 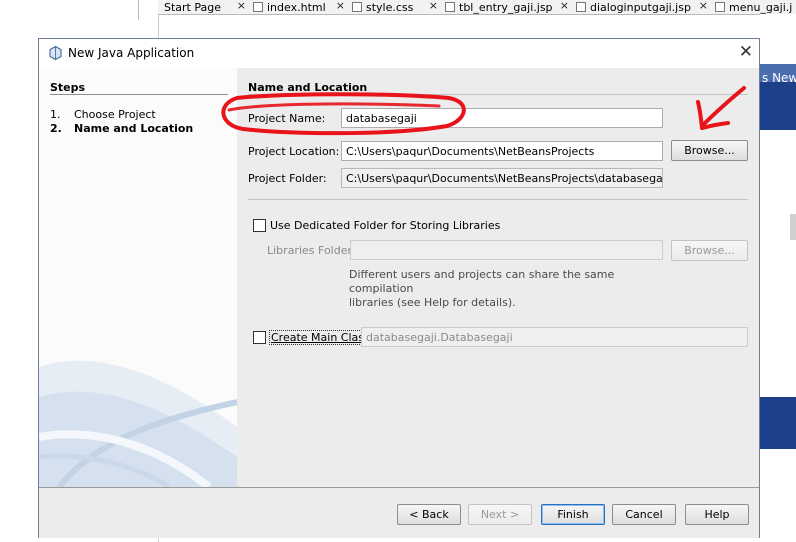 What do you see at coordinates (390, 7) in the screenshot?
I see `tab-label: style.css` at bounding box center [390, 7].